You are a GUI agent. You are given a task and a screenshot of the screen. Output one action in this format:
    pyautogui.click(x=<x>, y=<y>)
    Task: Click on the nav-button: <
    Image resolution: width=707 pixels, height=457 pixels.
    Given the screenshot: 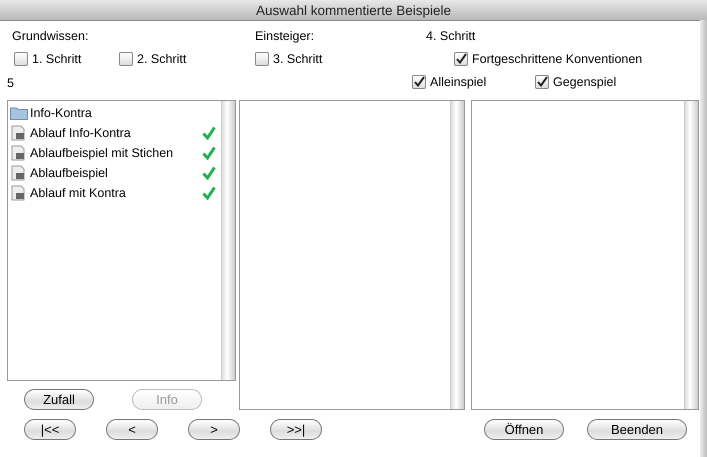 What is the action you would take?
    pyautogui.click(x=132, y=429)
    